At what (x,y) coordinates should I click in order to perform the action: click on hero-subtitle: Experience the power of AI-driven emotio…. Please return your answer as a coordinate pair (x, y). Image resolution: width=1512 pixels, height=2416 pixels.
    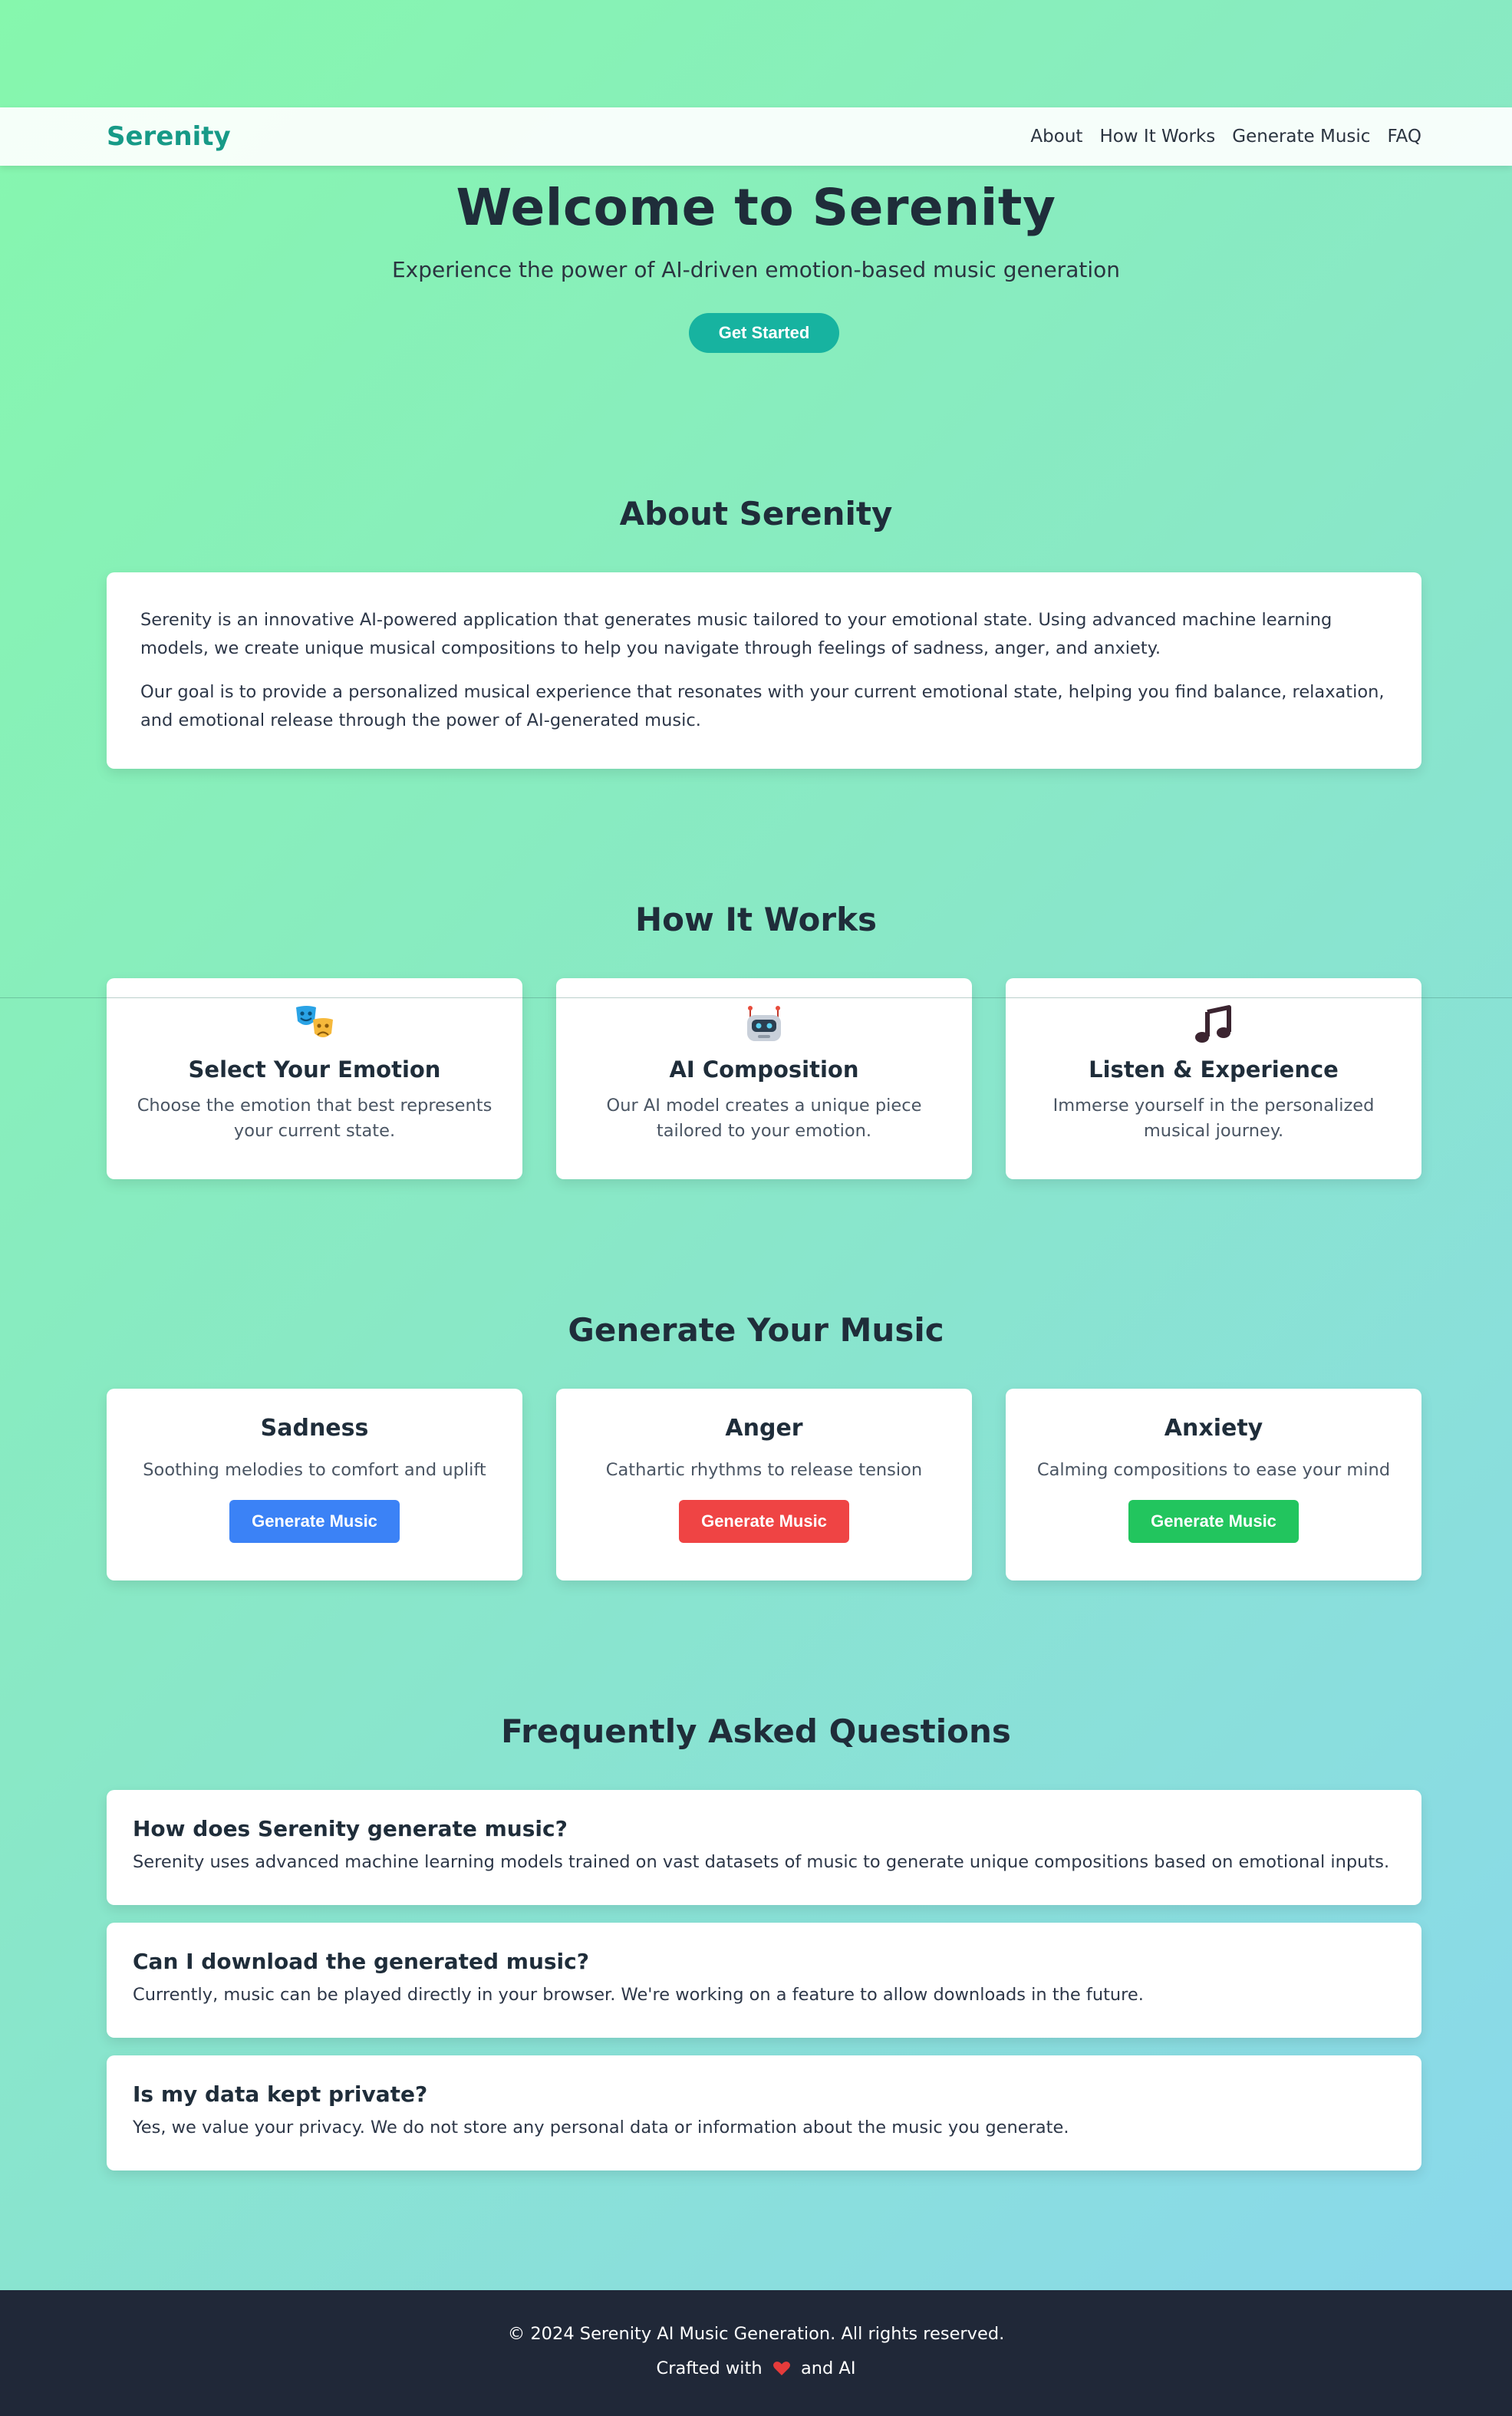
    Looking at the image, I should click on (755, 269).